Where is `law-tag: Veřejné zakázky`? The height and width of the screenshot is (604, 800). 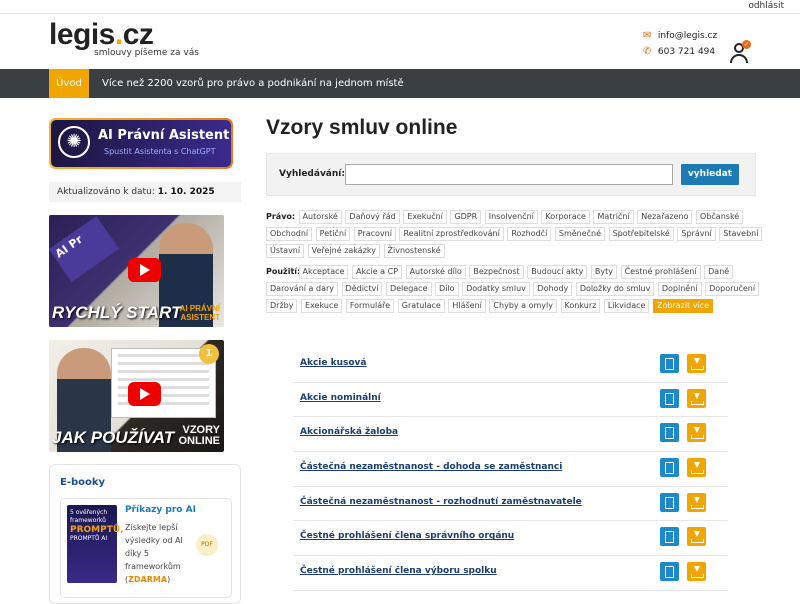 law-tag: Veřejné zakázky is located at coordinates (343, 251).